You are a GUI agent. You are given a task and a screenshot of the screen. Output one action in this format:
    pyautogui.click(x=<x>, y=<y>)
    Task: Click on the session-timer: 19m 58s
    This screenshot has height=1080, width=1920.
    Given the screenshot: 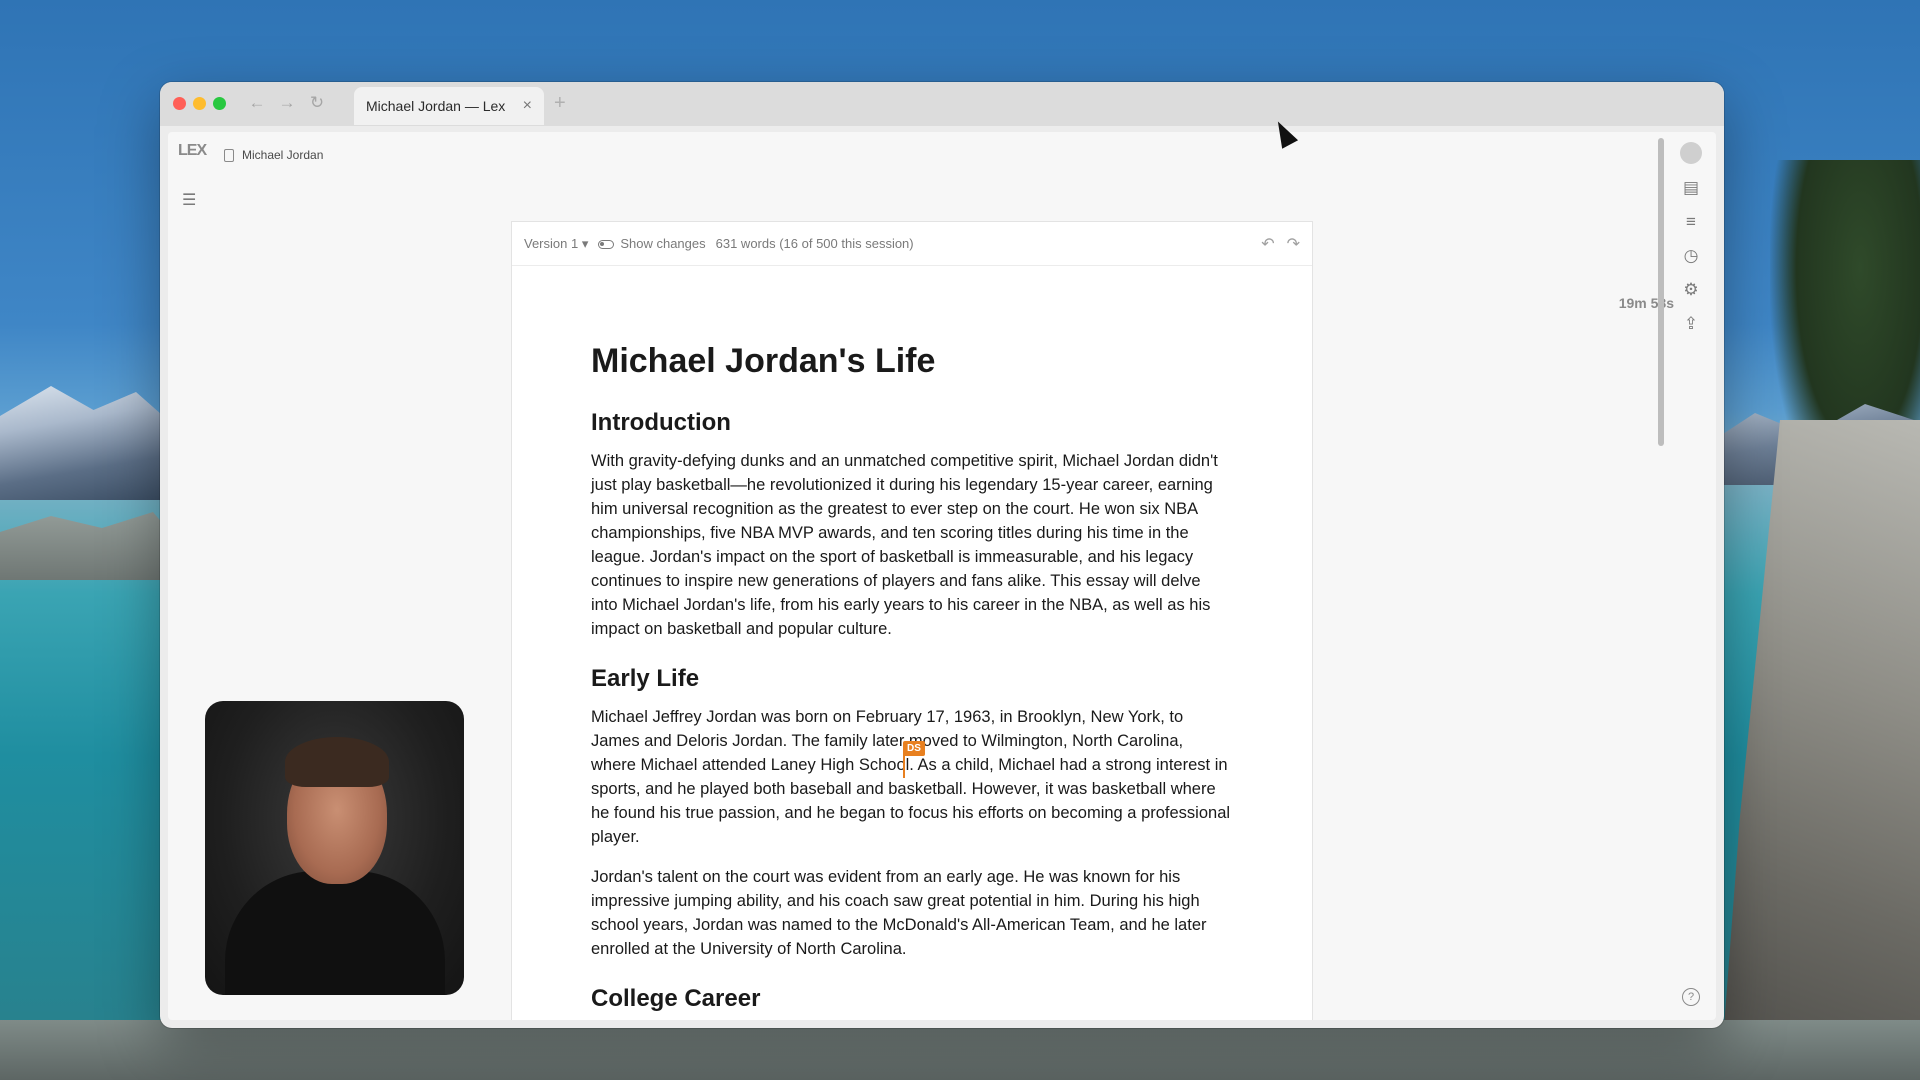 What is the action you would take?
    pyautogui.click(x=1646, y=303)
    